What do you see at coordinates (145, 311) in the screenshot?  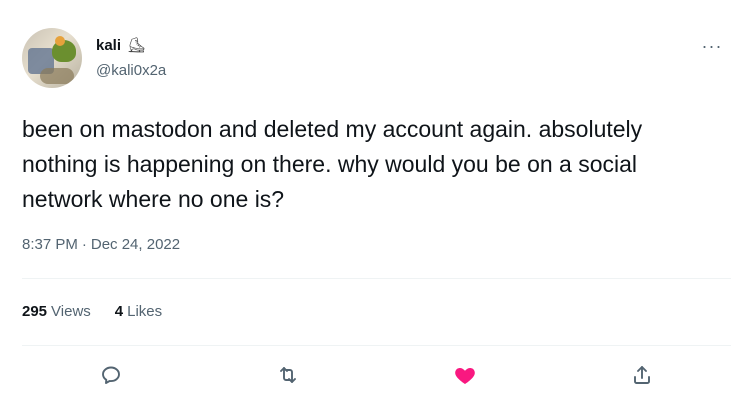 I see `likes-label: Likes` at bounding box center [145, 311].